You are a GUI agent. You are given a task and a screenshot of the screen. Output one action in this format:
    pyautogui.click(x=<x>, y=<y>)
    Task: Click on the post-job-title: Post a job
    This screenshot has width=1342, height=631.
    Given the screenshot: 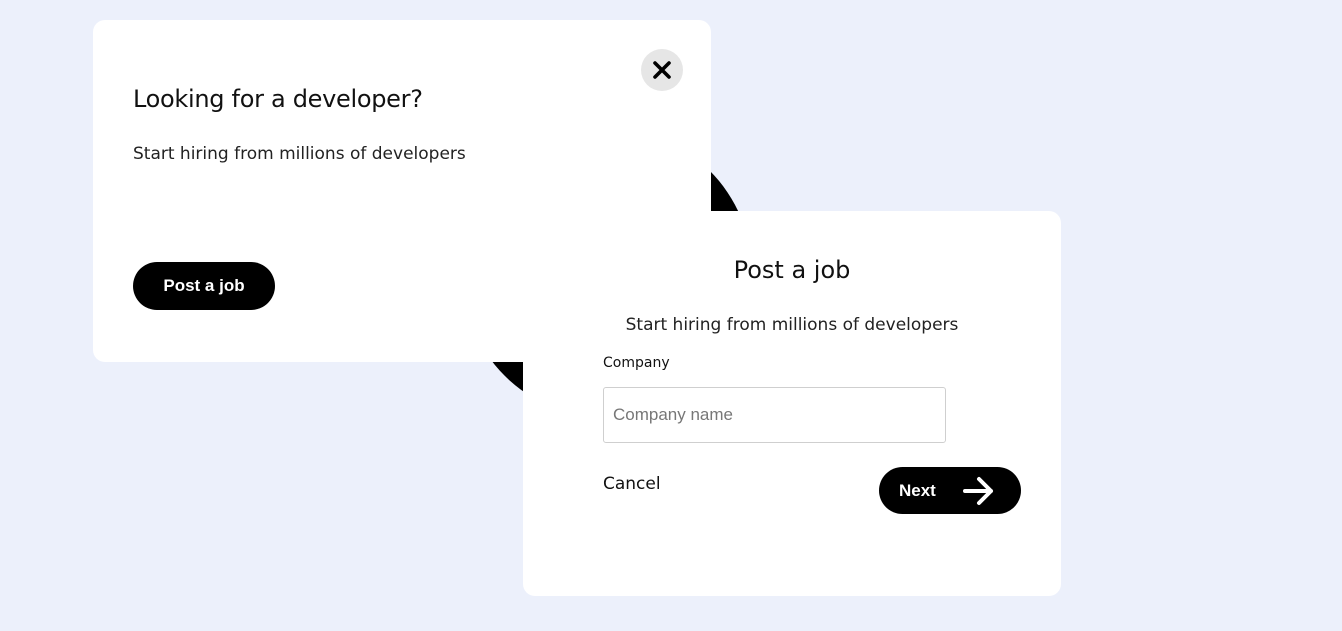 What is the action you would take?
    pyautogui.click(x=792, y=270)
    